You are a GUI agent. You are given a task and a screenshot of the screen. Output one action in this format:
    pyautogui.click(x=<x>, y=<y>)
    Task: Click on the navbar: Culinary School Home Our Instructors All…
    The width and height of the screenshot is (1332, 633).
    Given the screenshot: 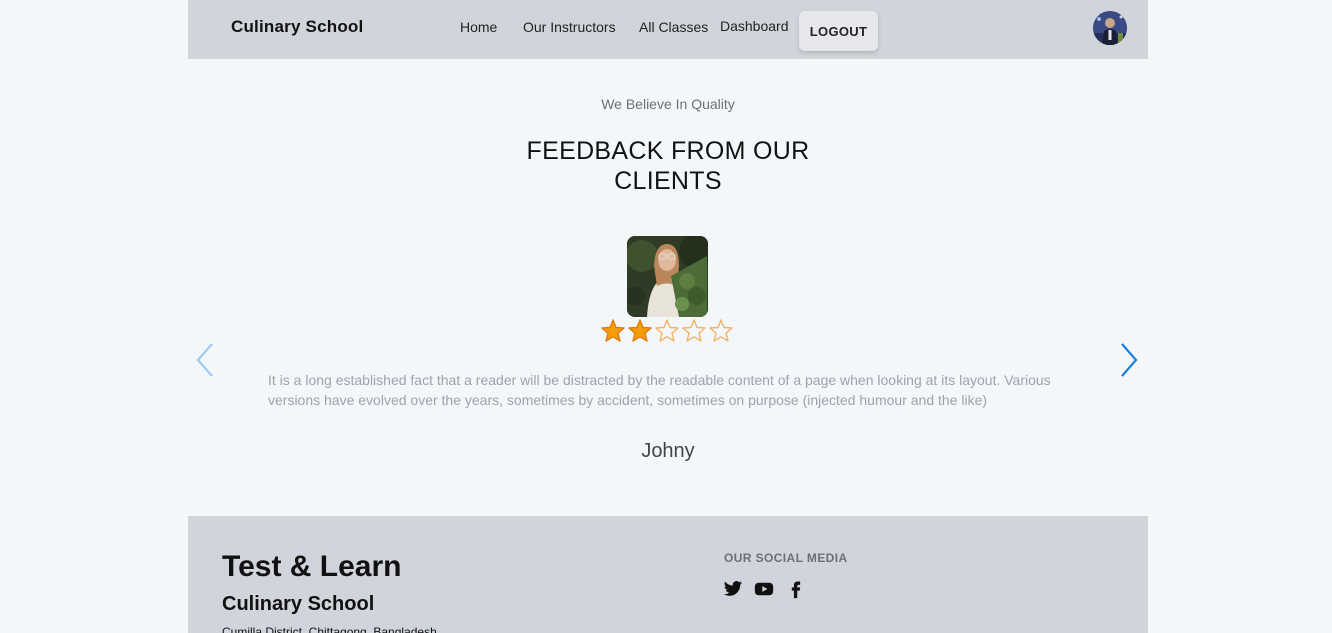 What is the action you would take?
    pyautogui.click(x=668, y=29)
    